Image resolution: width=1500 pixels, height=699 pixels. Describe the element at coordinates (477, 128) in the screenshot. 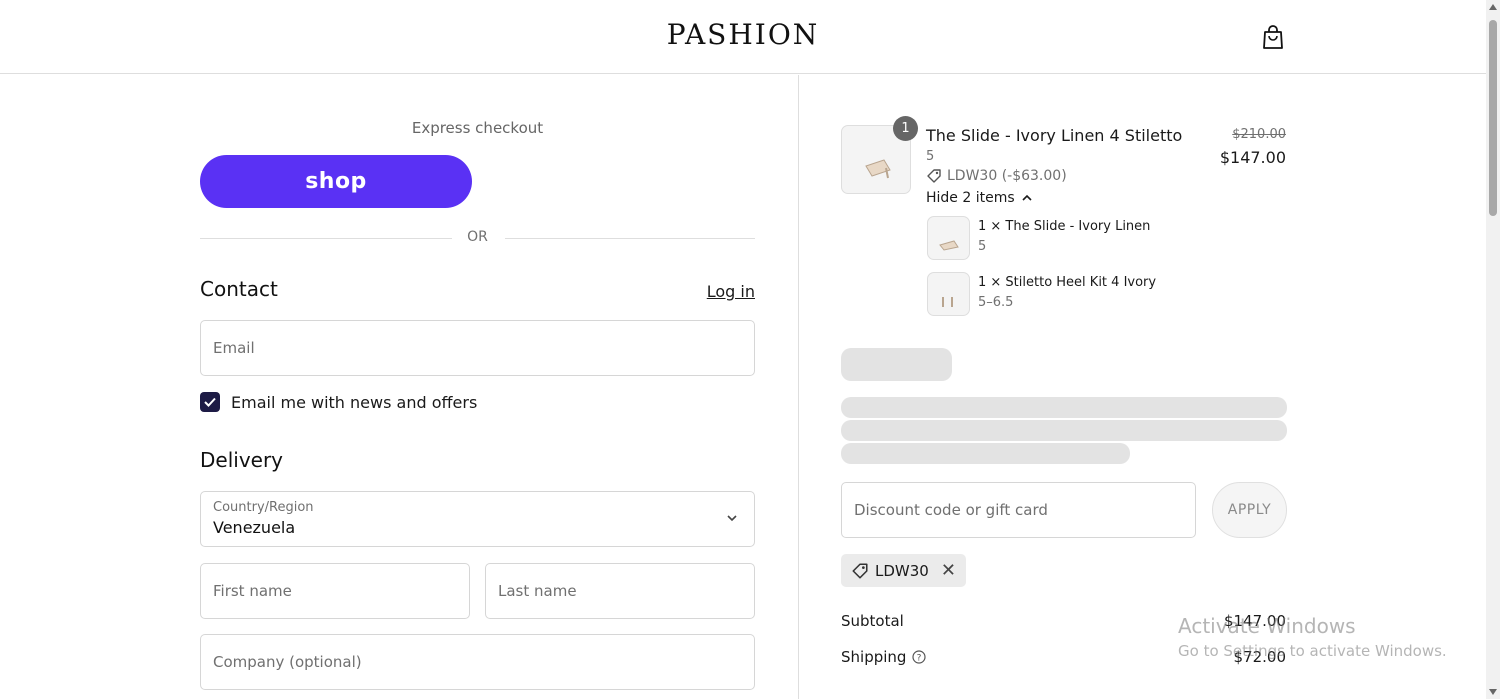

I see `express-checkout-label: Express checkout` at that location.